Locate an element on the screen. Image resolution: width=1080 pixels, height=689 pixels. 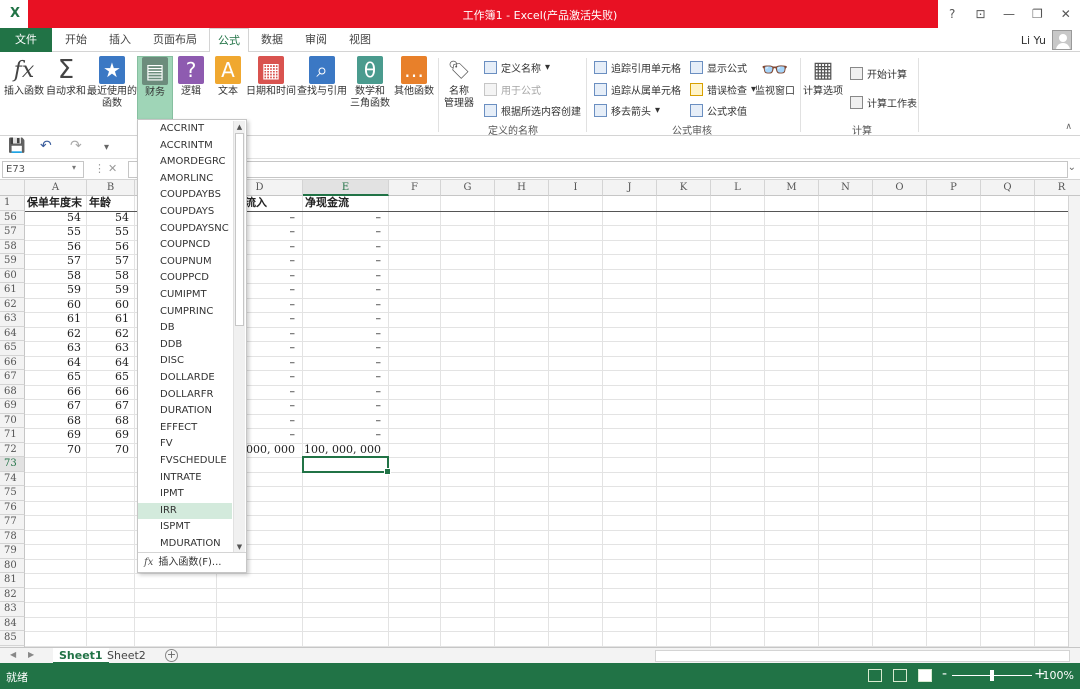
page-break-view-icon is located at coordinates (925, 675).